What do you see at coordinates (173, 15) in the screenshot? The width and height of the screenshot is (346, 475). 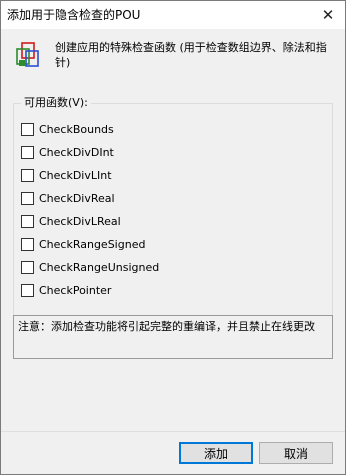 I see `title-bar: 添加用于隐含检查的POU ✕` at bounding box center [173, 15].